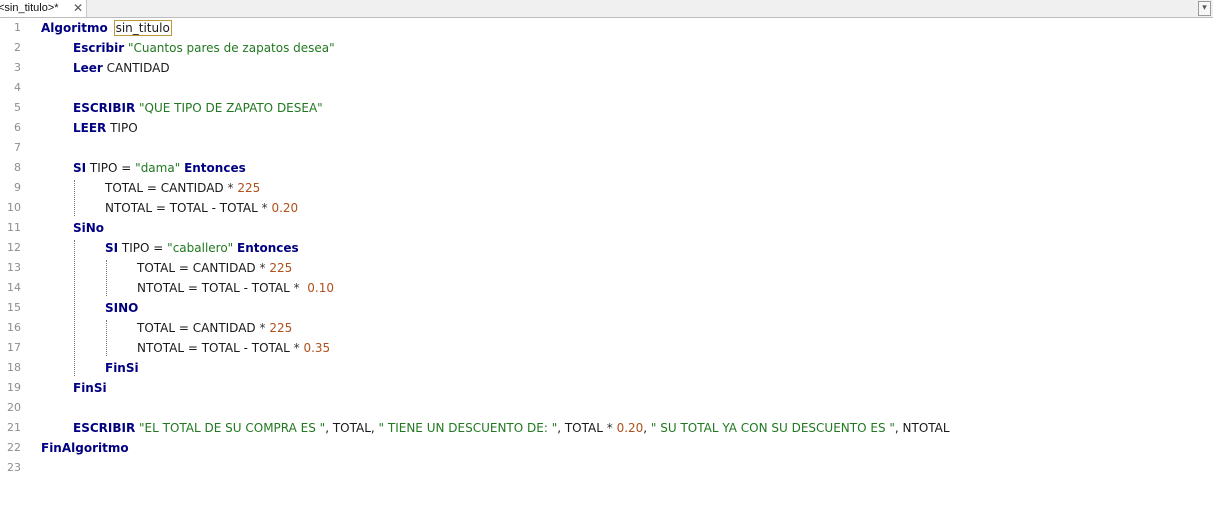 The height and width of the screenshot is (512, 1213). Describe the element at coordinates (112, 248) in the screenshot. I see `token-kw: SI` at that location.